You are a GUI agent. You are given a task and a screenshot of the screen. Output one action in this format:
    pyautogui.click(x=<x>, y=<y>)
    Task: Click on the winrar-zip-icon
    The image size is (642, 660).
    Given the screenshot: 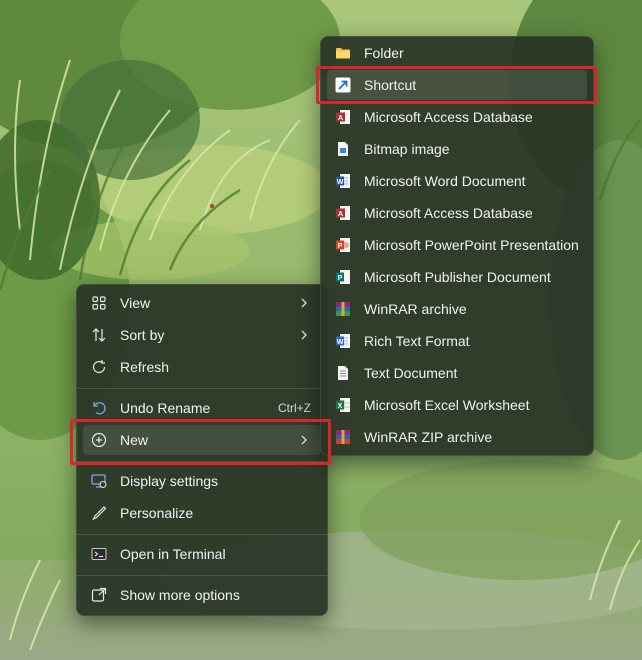 What is the action you would take?
    pyautogui.click(x=343, y=437)
    